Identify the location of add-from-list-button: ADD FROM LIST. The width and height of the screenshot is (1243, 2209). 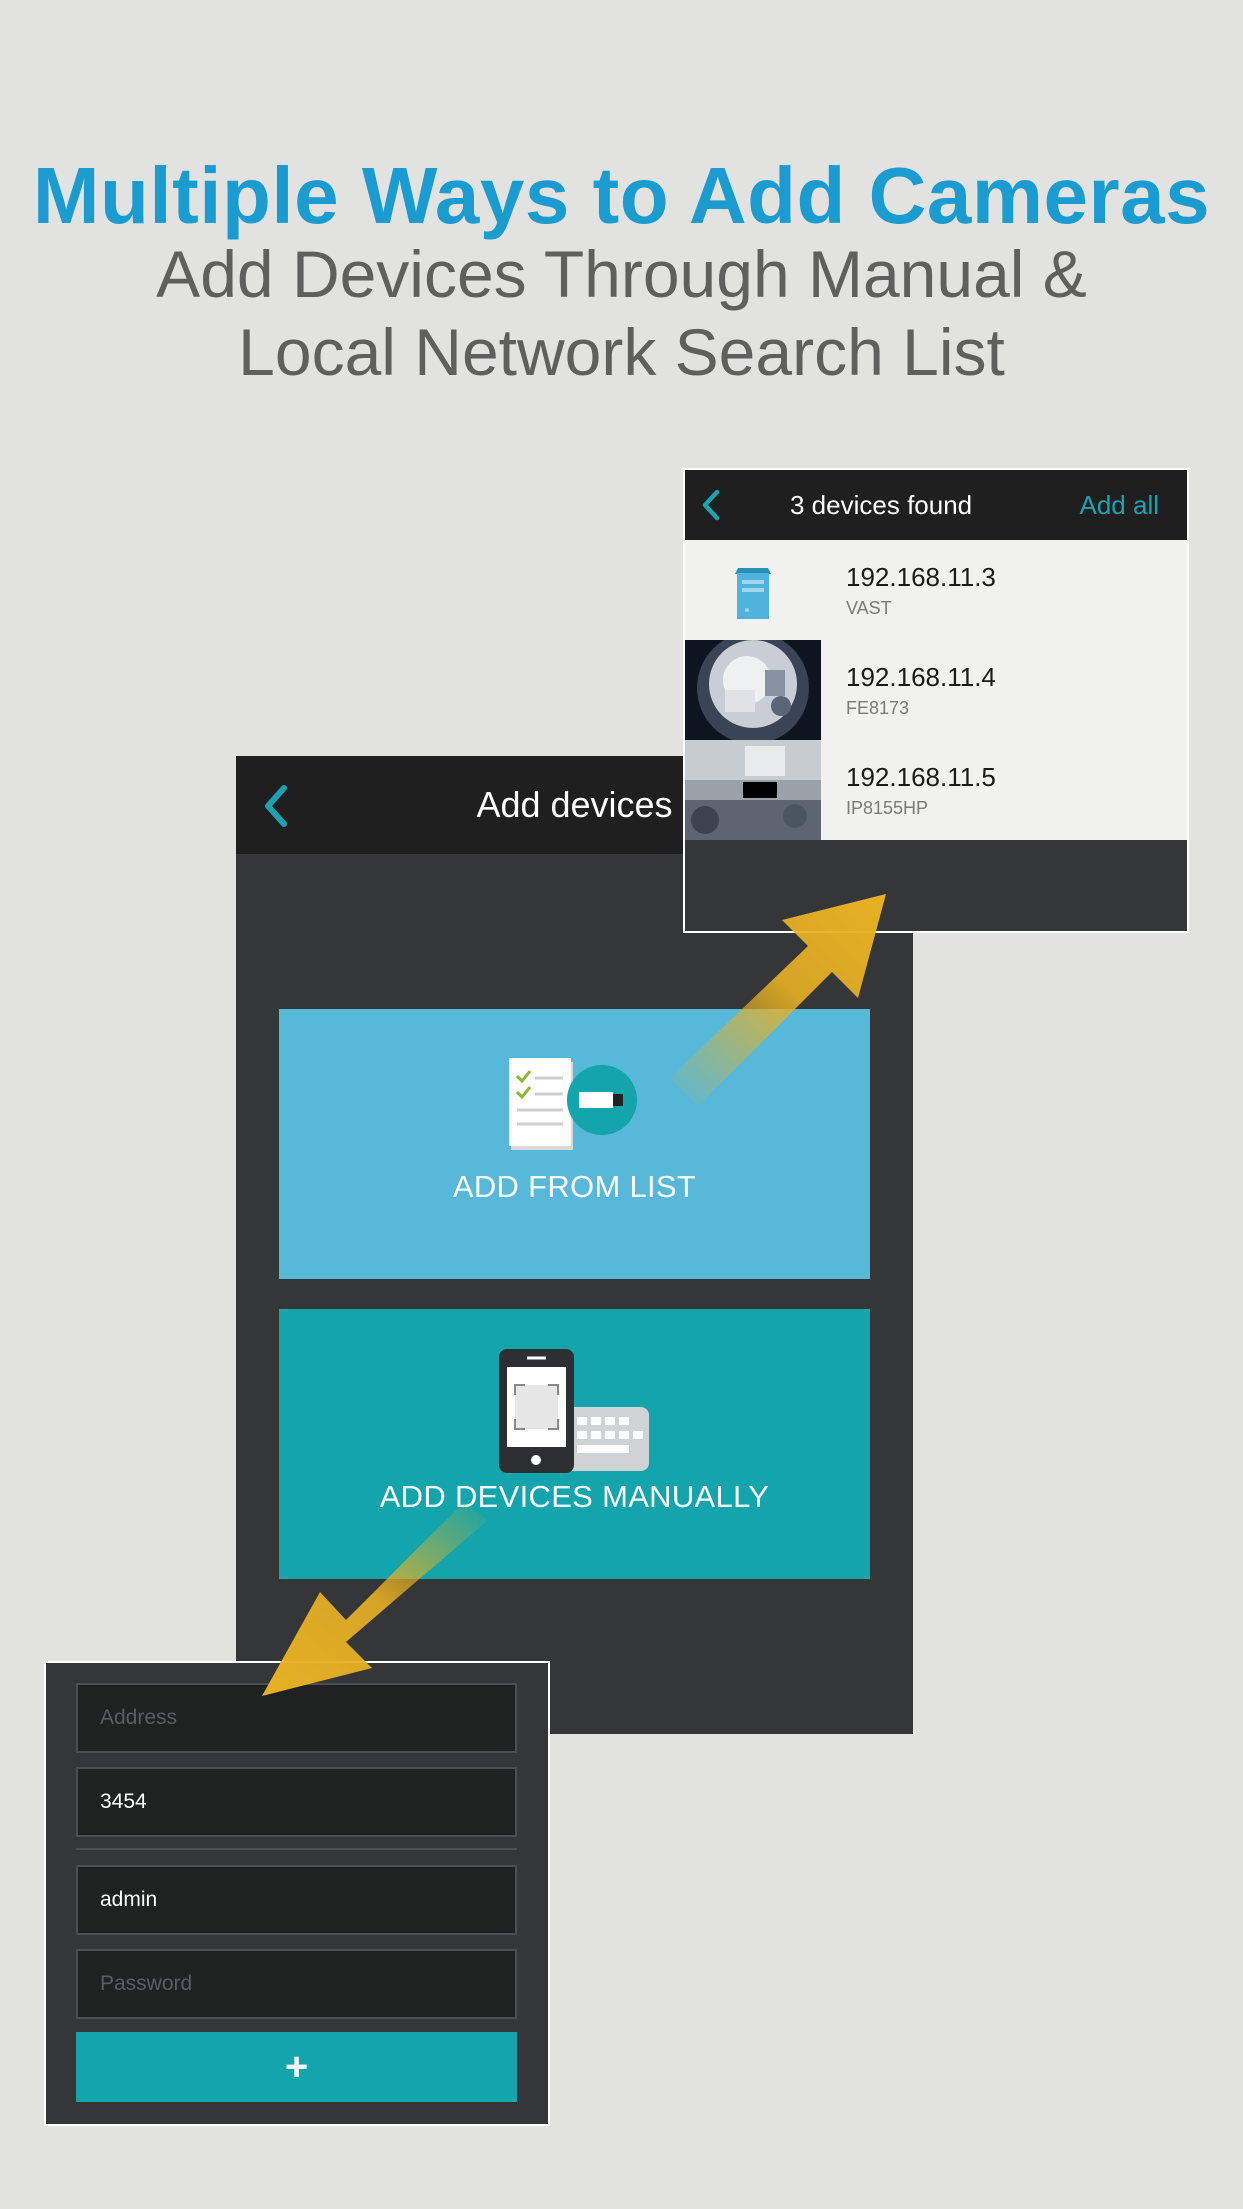
(574, 1144).